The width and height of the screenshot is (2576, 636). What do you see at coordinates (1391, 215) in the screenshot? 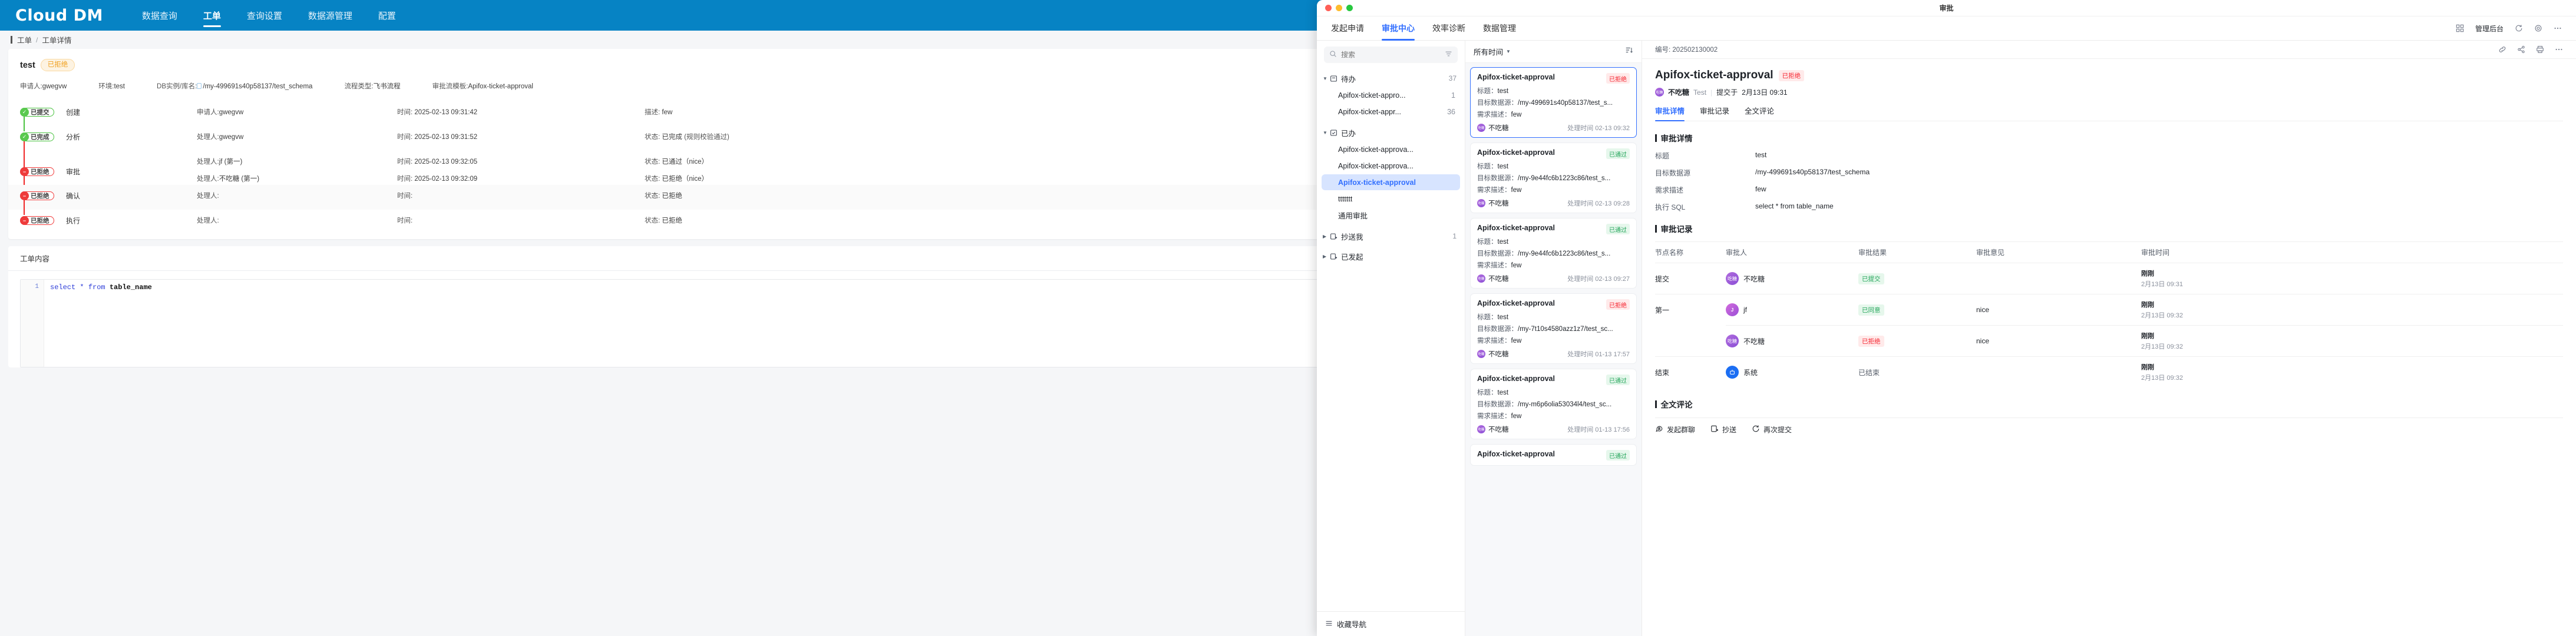
I see `tree-leaf-general-approval: 通用审批` at bounding box center [1391, 215].